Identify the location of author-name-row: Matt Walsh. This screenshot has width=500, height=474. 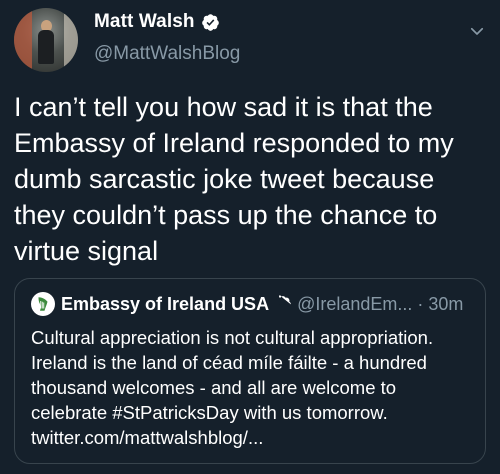
(157, 22).